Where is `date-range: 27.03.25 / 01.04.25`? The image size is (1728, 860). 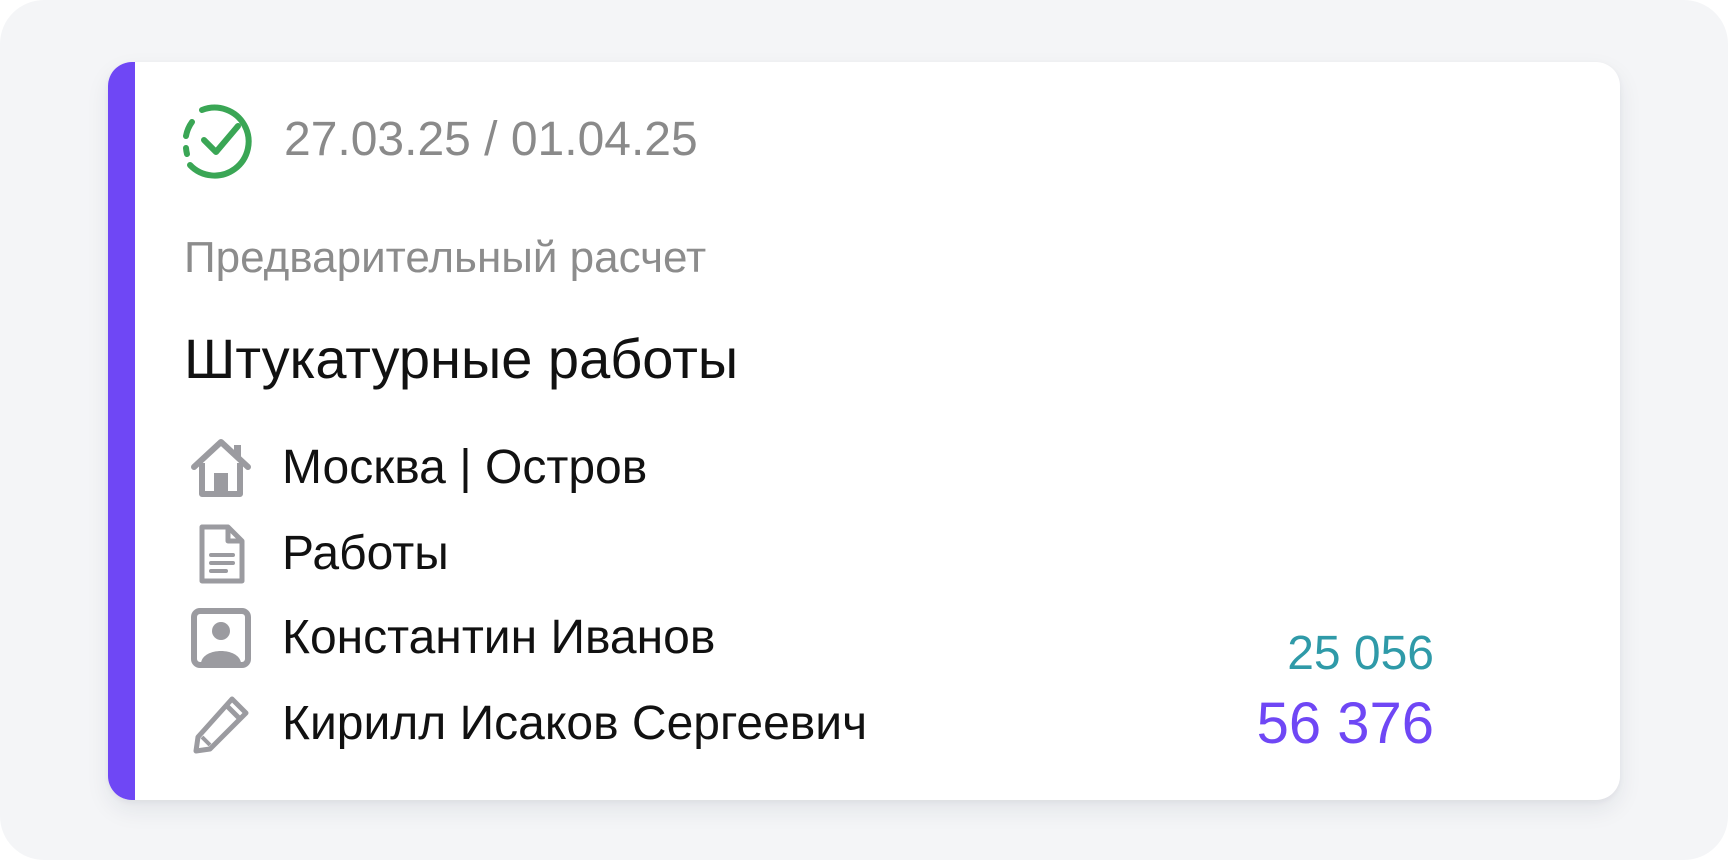
date-range: 27.03.25 / 01.04.25 is located at coordinates (491, 139).